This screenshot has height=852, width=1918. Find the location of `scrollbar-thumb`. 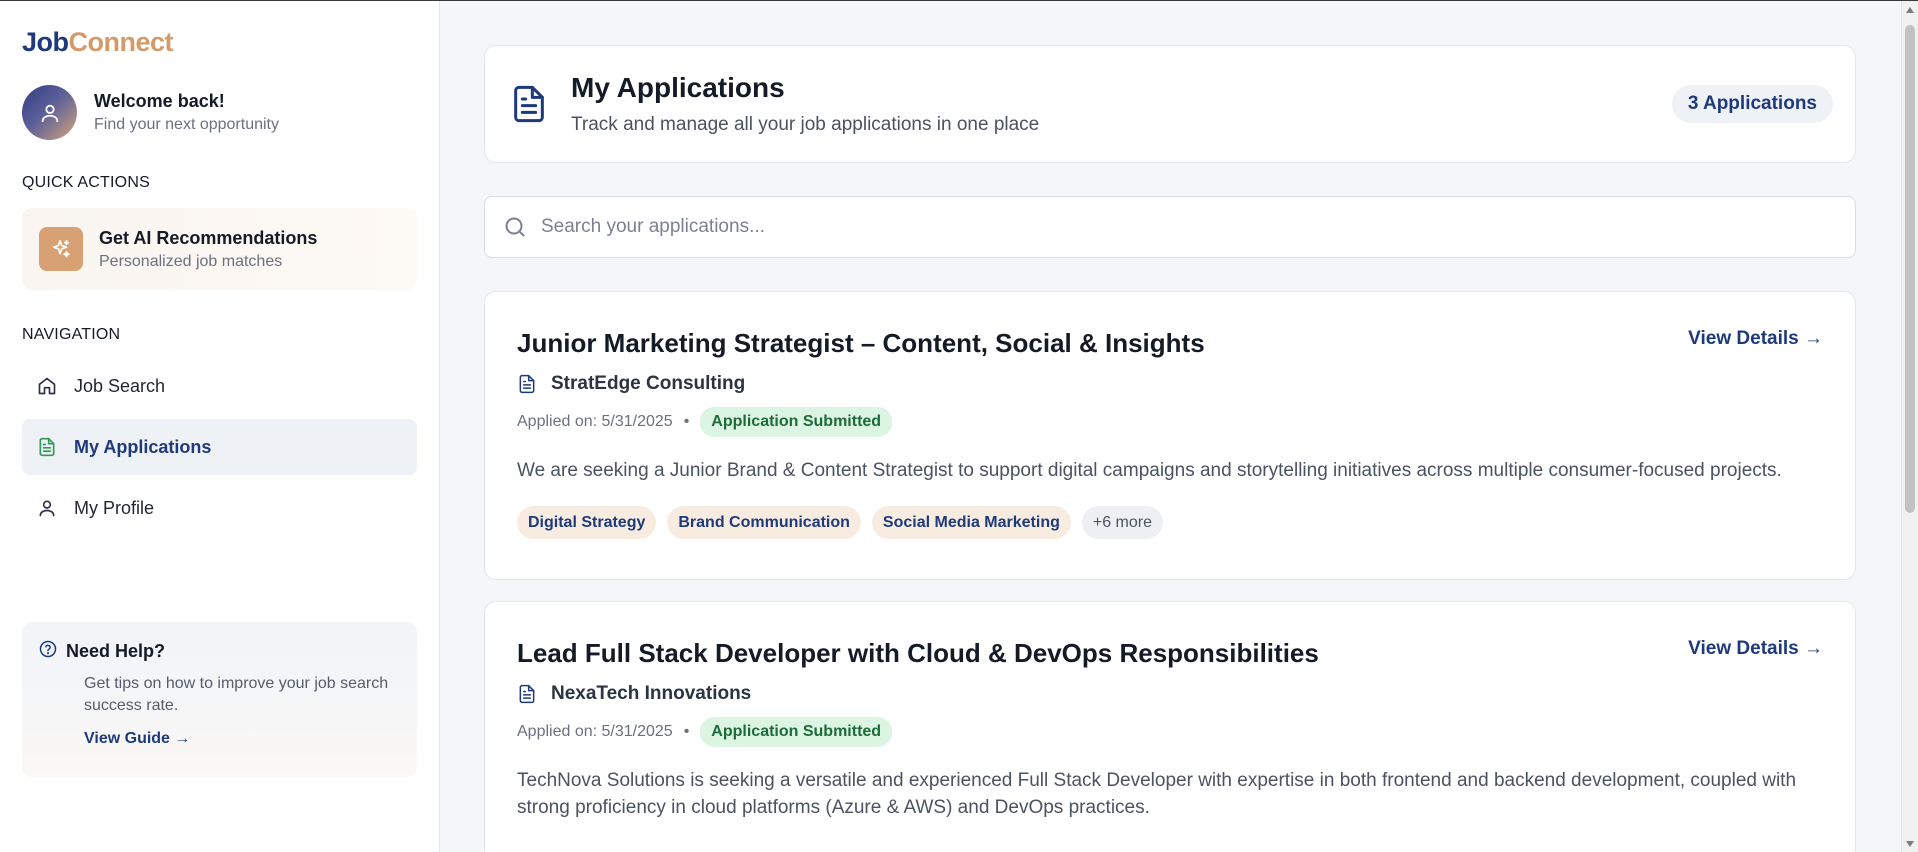

scrollbar-thumb is located at coordinates (1910, 269).